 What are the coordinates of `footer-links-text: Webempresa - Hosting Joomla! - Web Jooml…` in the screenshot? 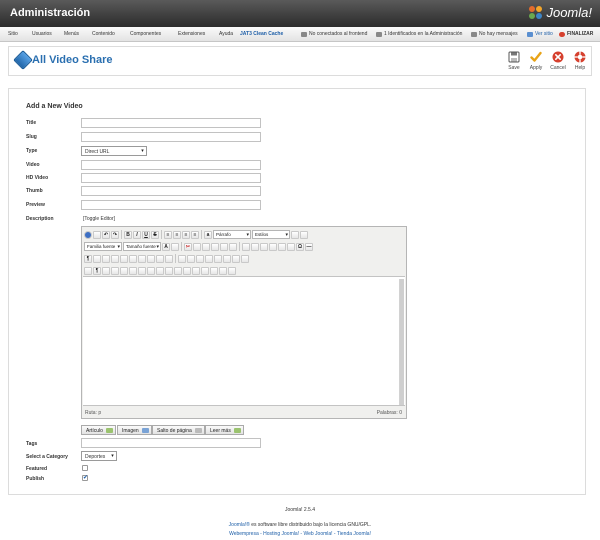 It's located at (300, 534).